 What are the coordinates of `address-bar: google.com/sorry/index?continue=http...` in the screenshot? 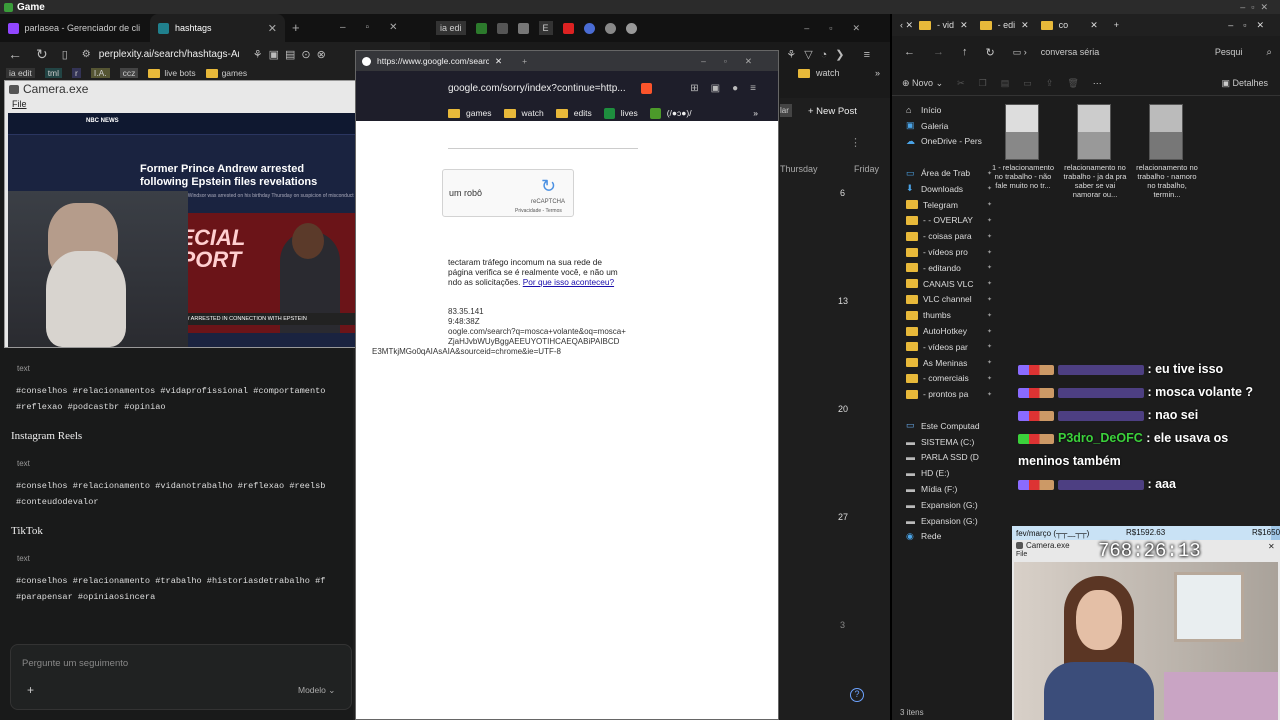 It's located at (540, 88).